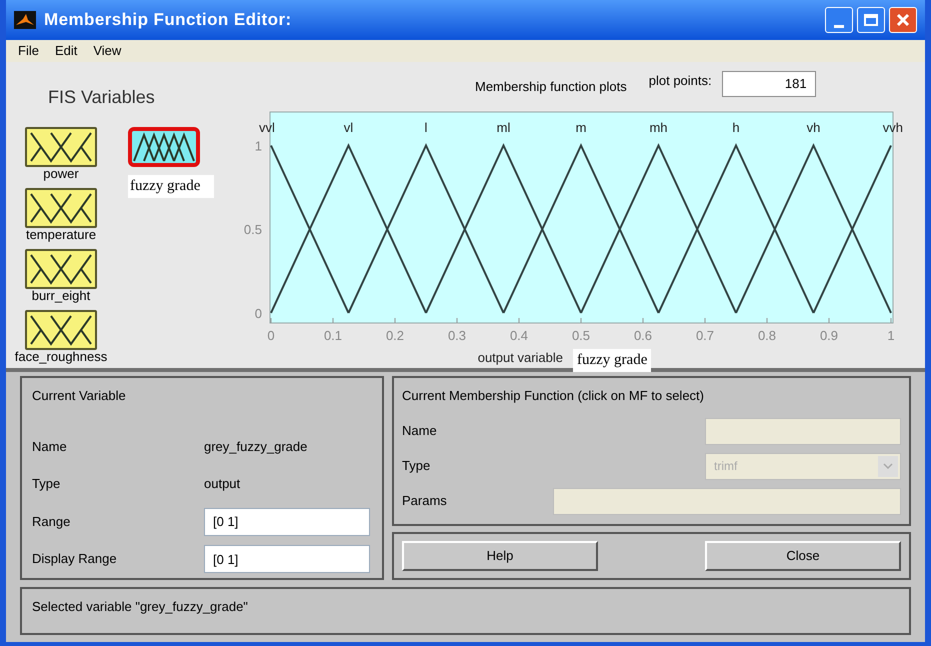 Image resolution: width=931 pixels, height=646 pixels. I want to click on variable-label: power, so click(61, 174).